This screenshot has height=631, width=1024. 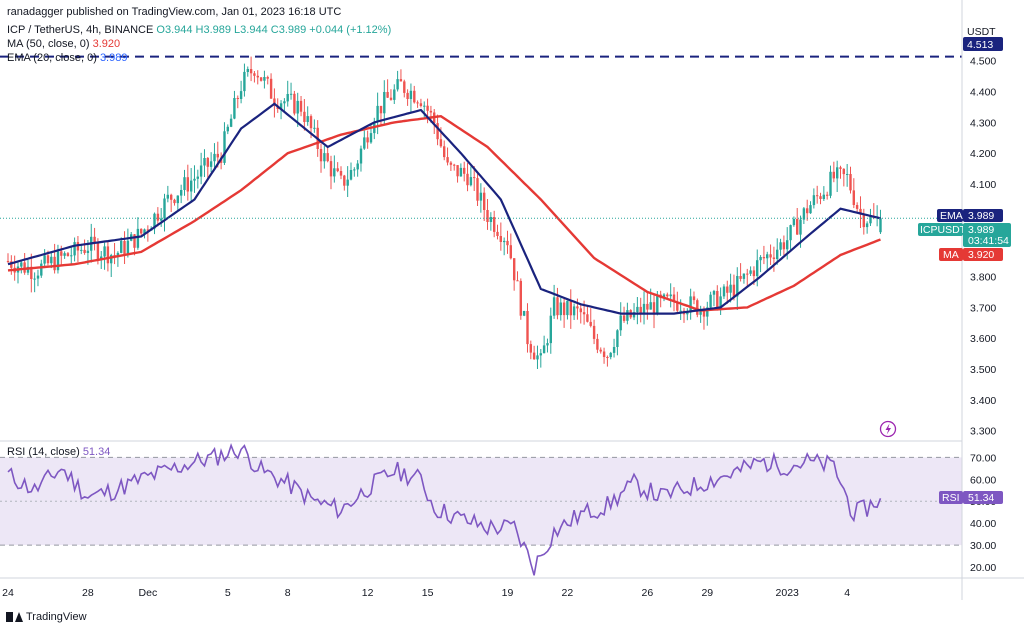 I want to click on tradingview-logo: TradingView, so click(x=46, y=617).